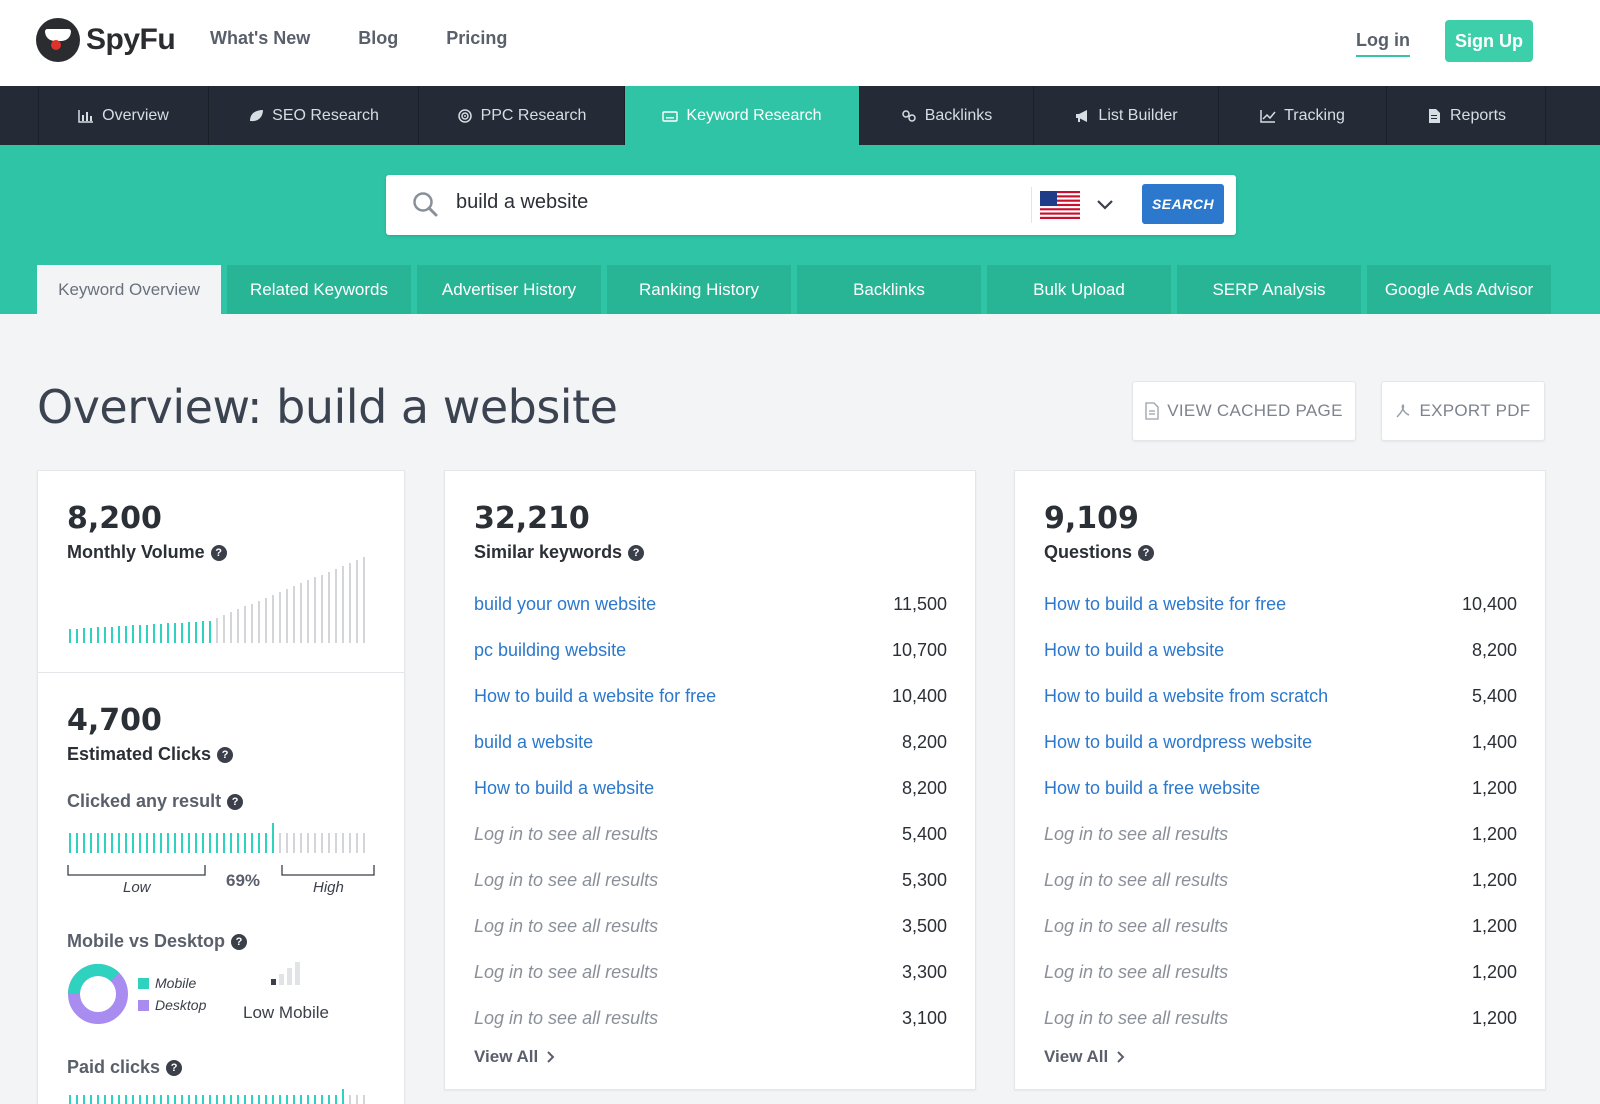 This screenshot has width=1600, height=1104. Describe the element at coordinates (741, 115) in the screenshot. I see `mainnav-keyword-research: Keyword Research` at that location.